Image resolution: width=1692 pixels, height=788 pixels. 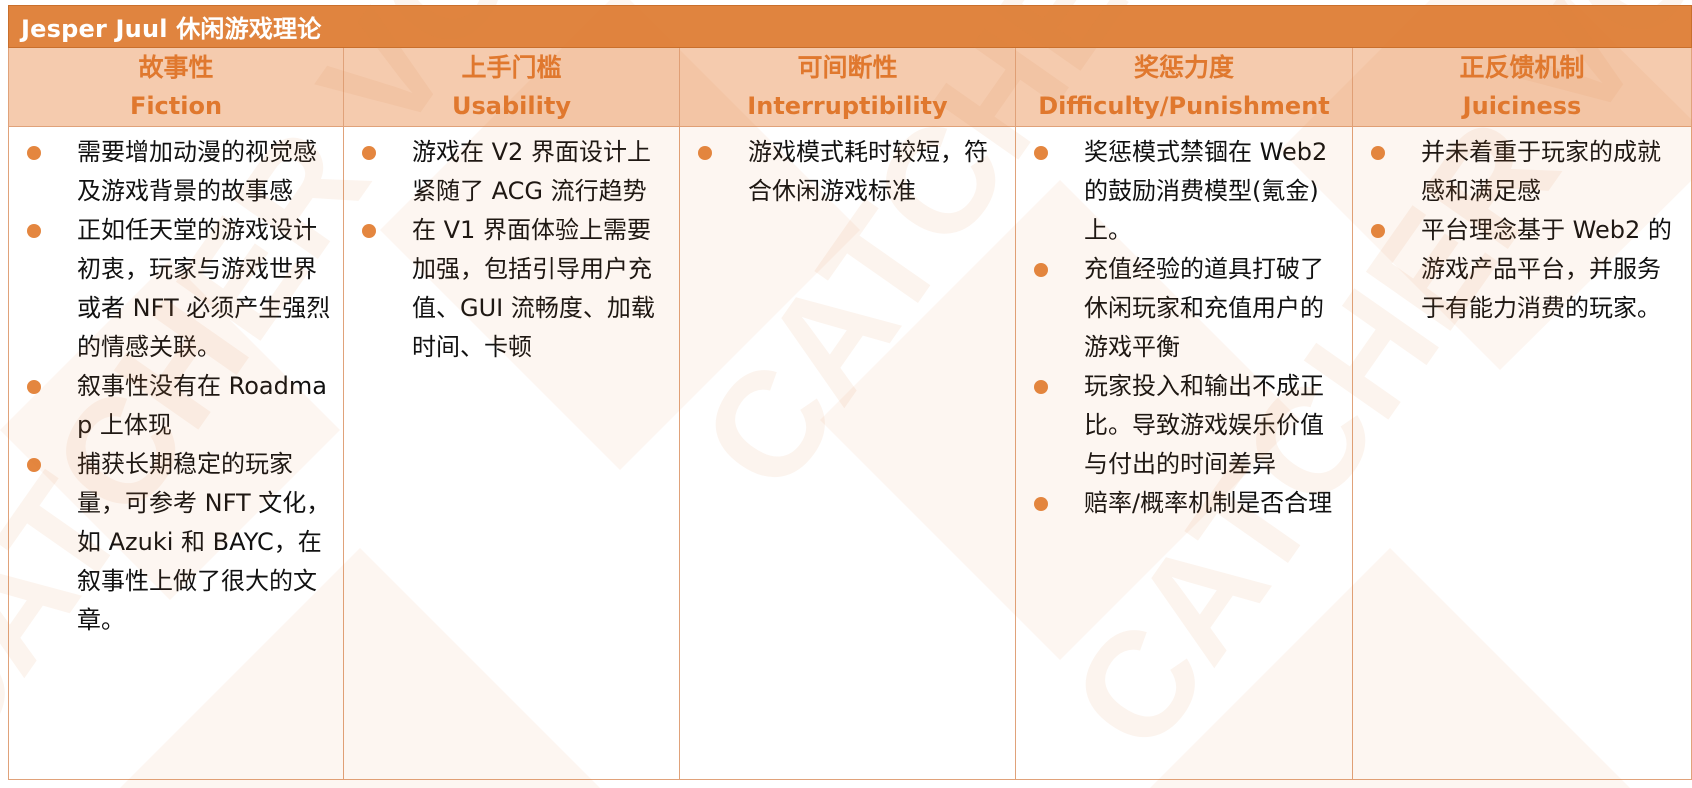 I want to click on bullet-item: 并未着重于玩家的成就感和满足感, so click(x=1523, y=172).